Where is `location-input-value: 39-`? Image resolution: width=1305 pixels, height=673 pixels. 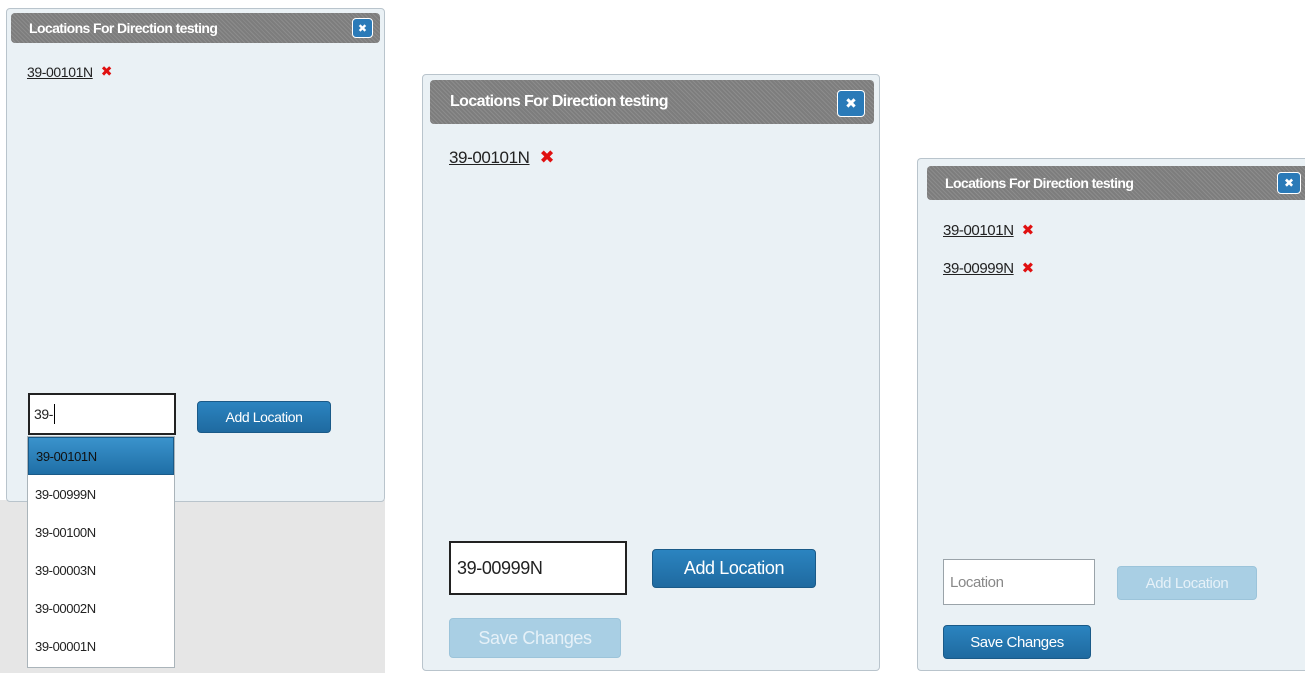 location-input-value: 39- is located at coordinates (44, 414).